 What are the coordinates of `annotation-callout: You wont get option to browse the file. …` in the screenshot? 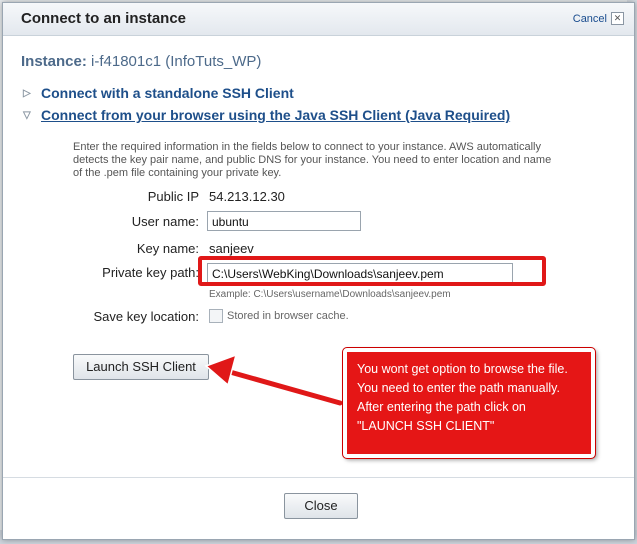 It's located at (469, 403).